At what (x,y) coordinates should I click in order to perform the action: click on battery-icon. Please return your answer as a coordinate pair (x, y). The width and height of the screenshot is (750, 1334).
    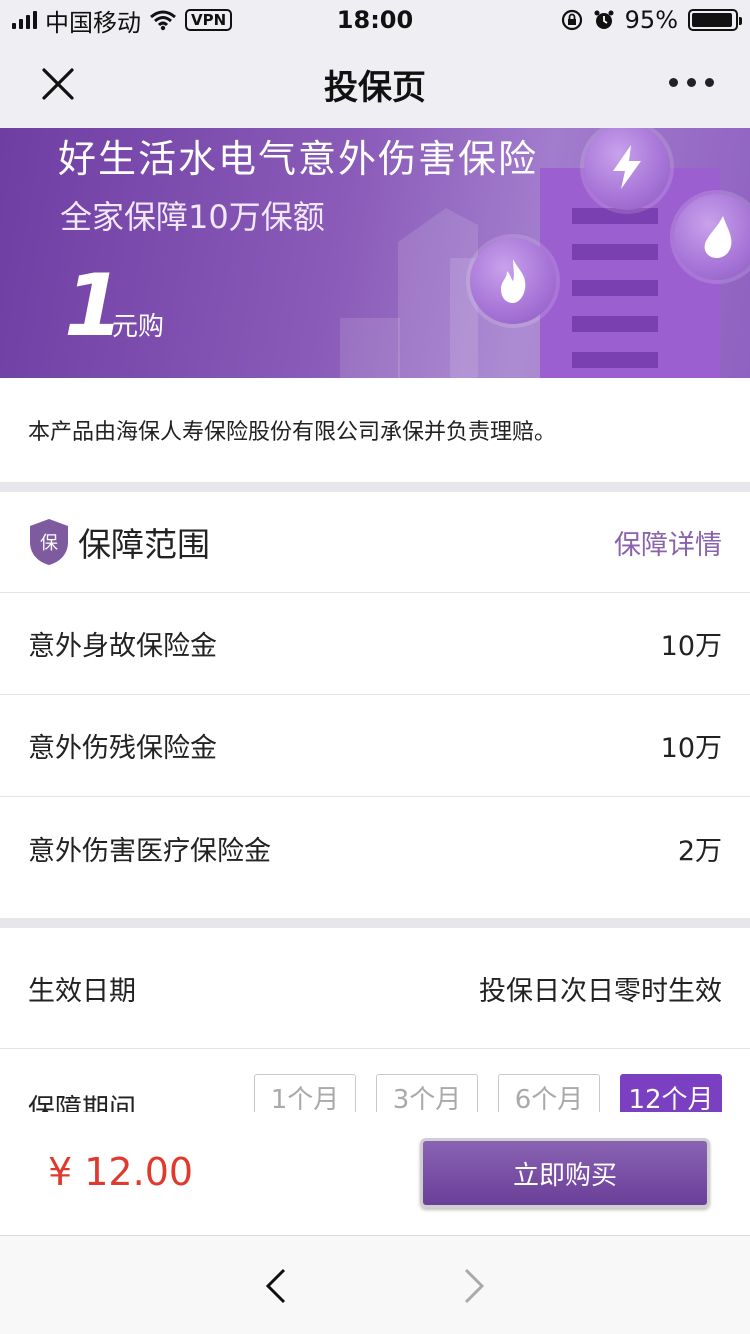
    Looking at the image, I should click on (715, 20).